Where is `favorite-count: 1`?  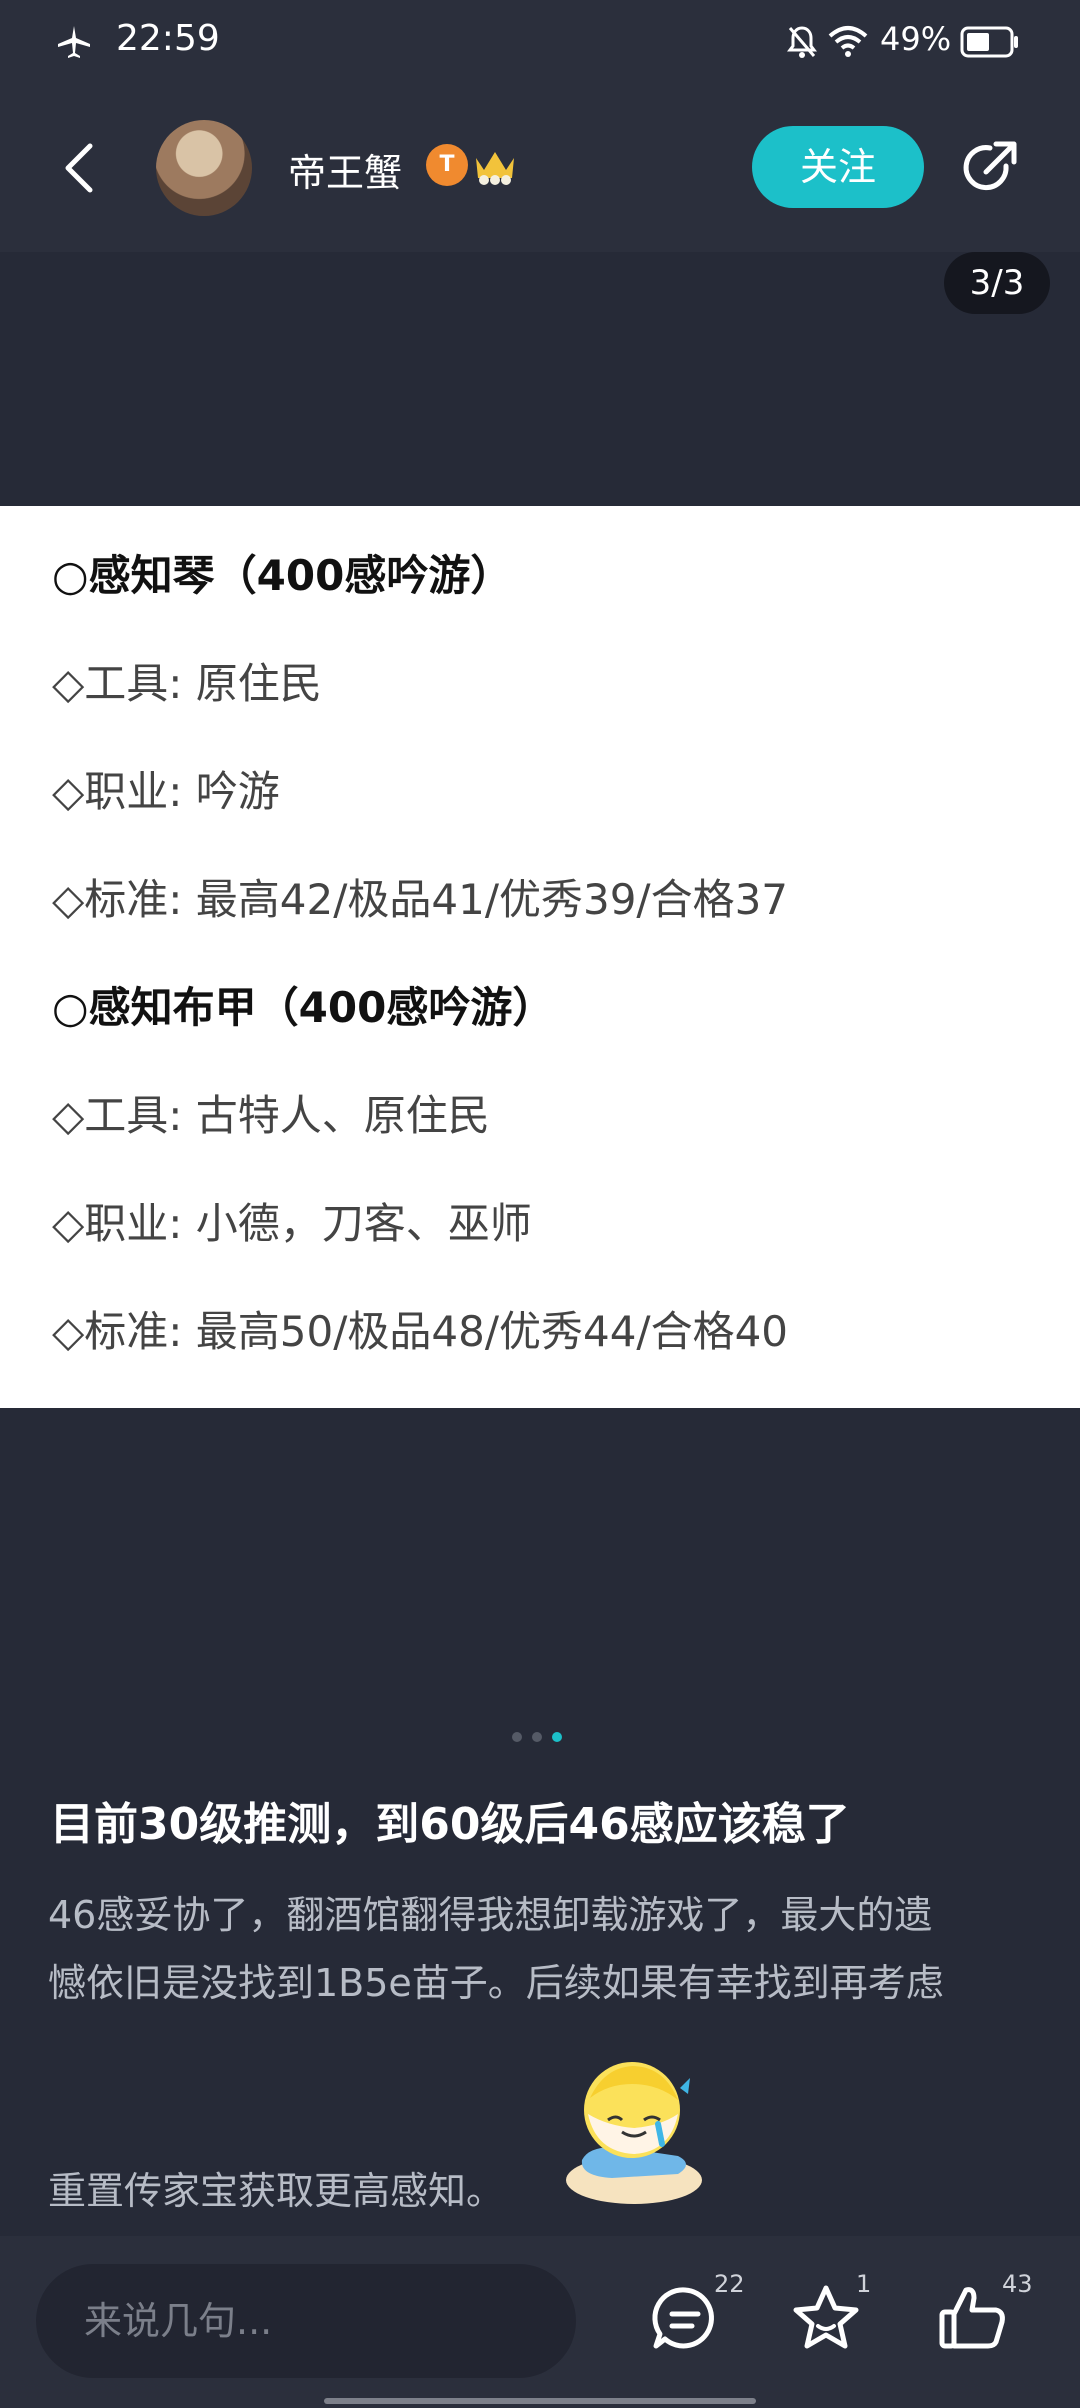 favorite-count: 1 is located at coordinates (864, 2284).